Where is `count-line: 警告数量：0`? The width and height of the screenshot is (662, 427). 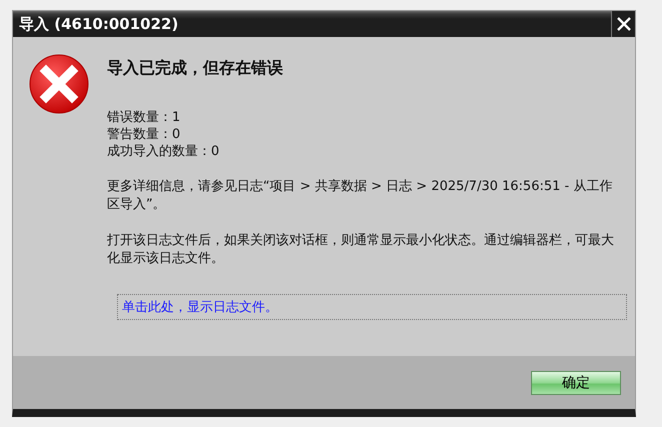
count-line: 警告数量：0 is located at coordinates (144, 134).